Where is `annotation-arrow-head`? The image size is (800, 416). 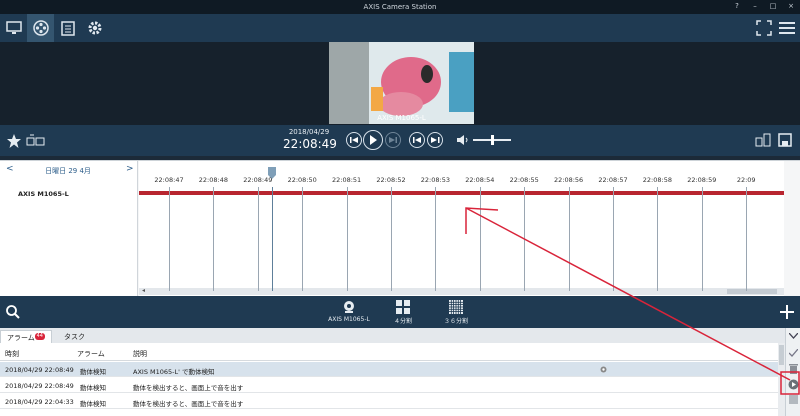
annotation-arrow-head is located at coordinates (482, 220).